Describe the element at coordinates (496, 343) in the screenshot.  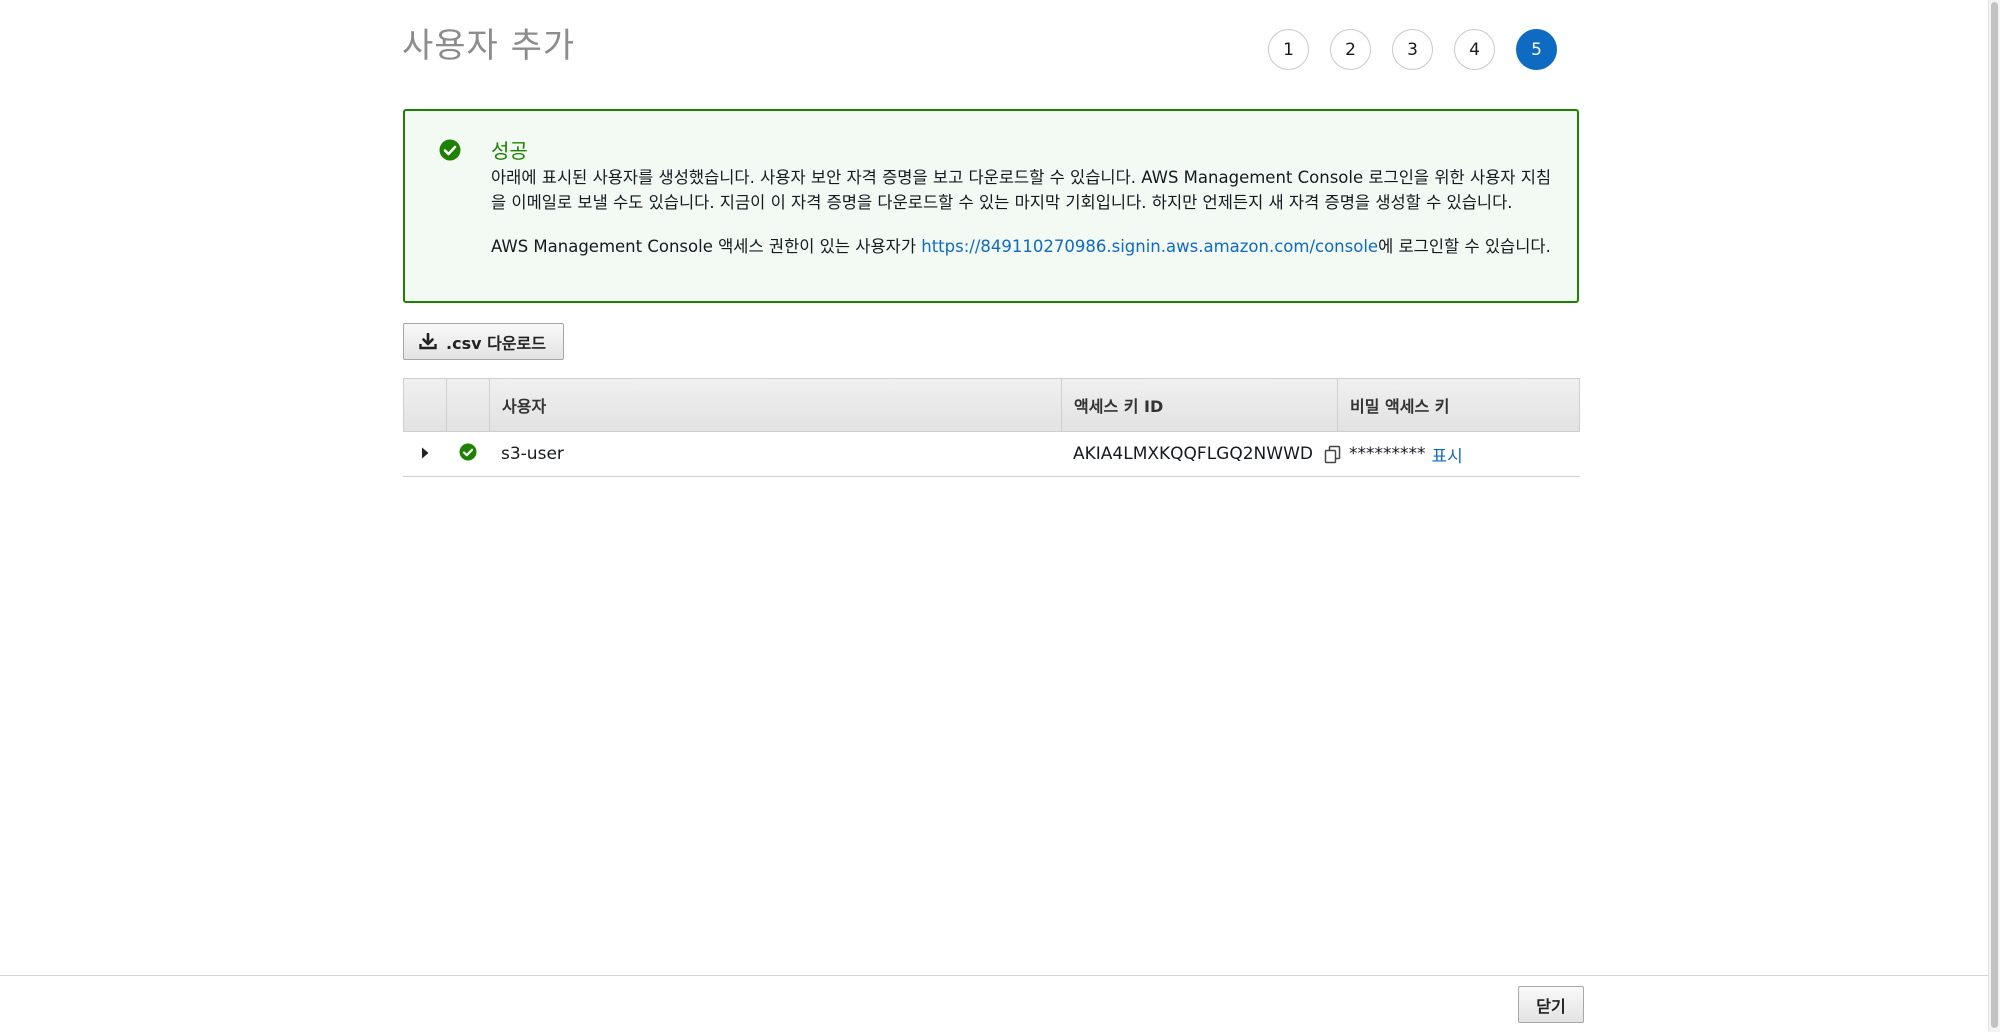
I see `download-csv-label: .csv 다운로드` at that location.